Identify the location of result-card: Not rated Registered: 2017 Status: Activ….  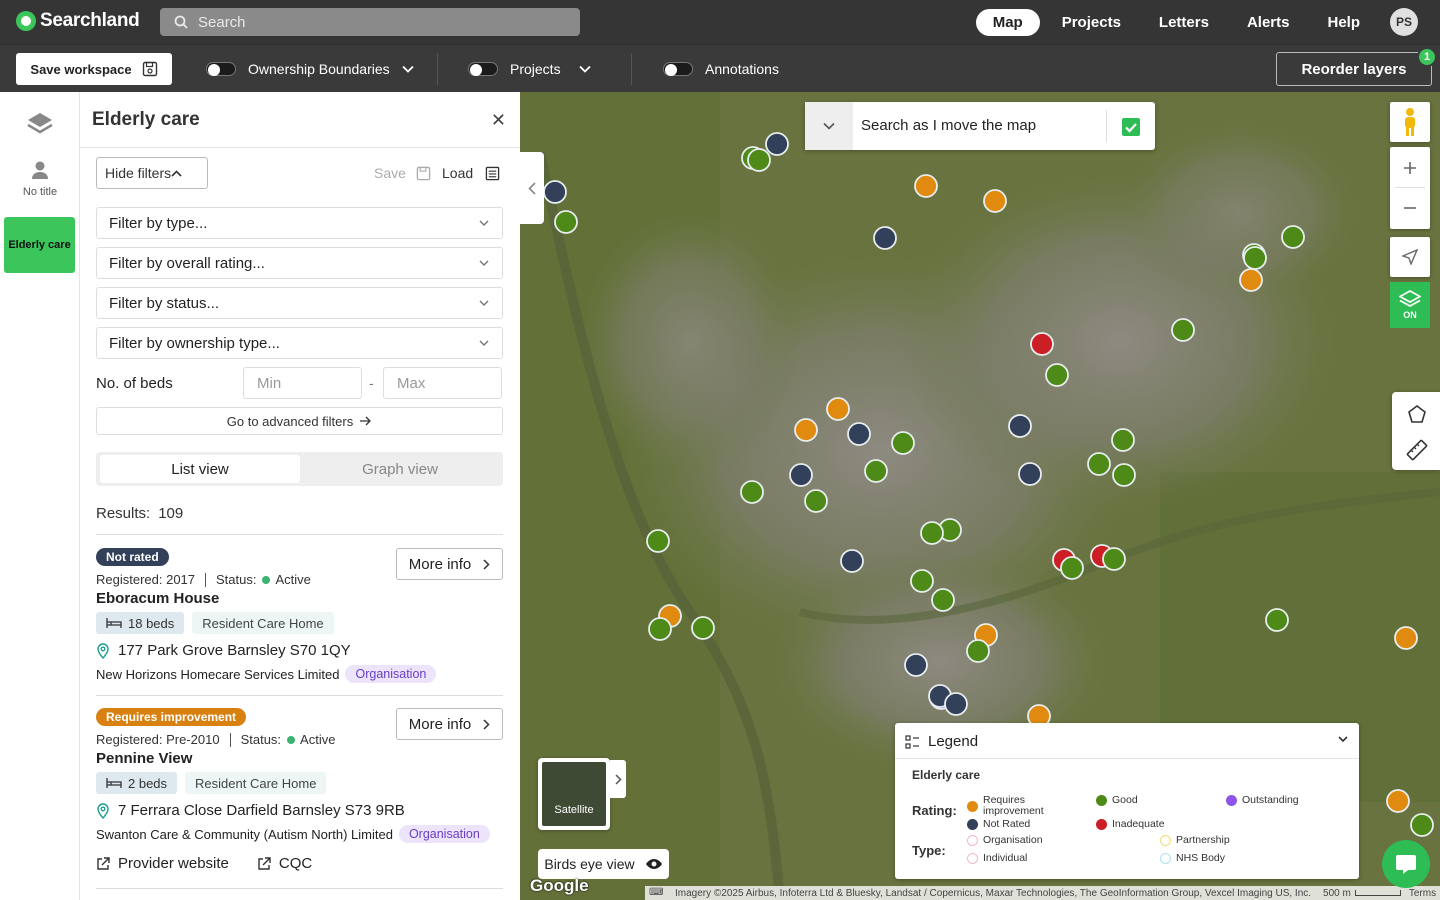
(299, 615).